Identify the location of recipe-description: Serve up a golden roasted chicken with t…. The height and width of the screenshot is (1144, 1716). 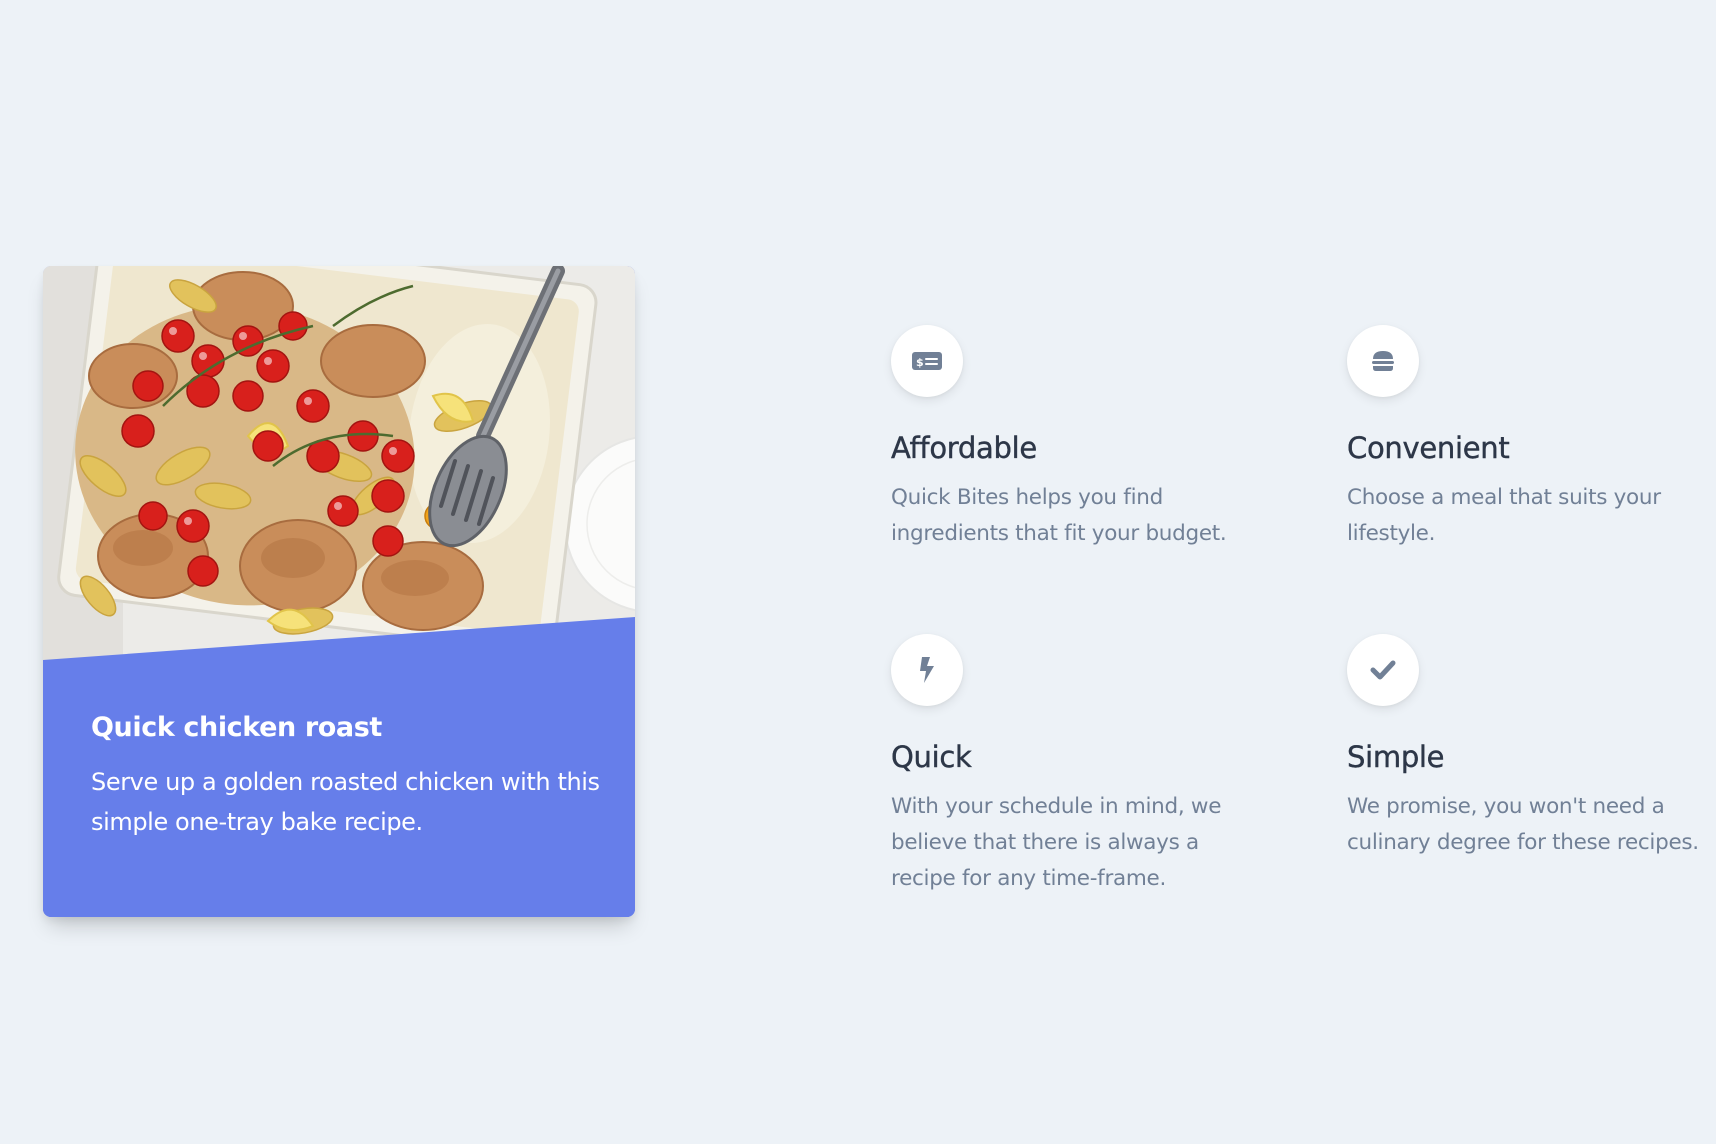
(345, 802).